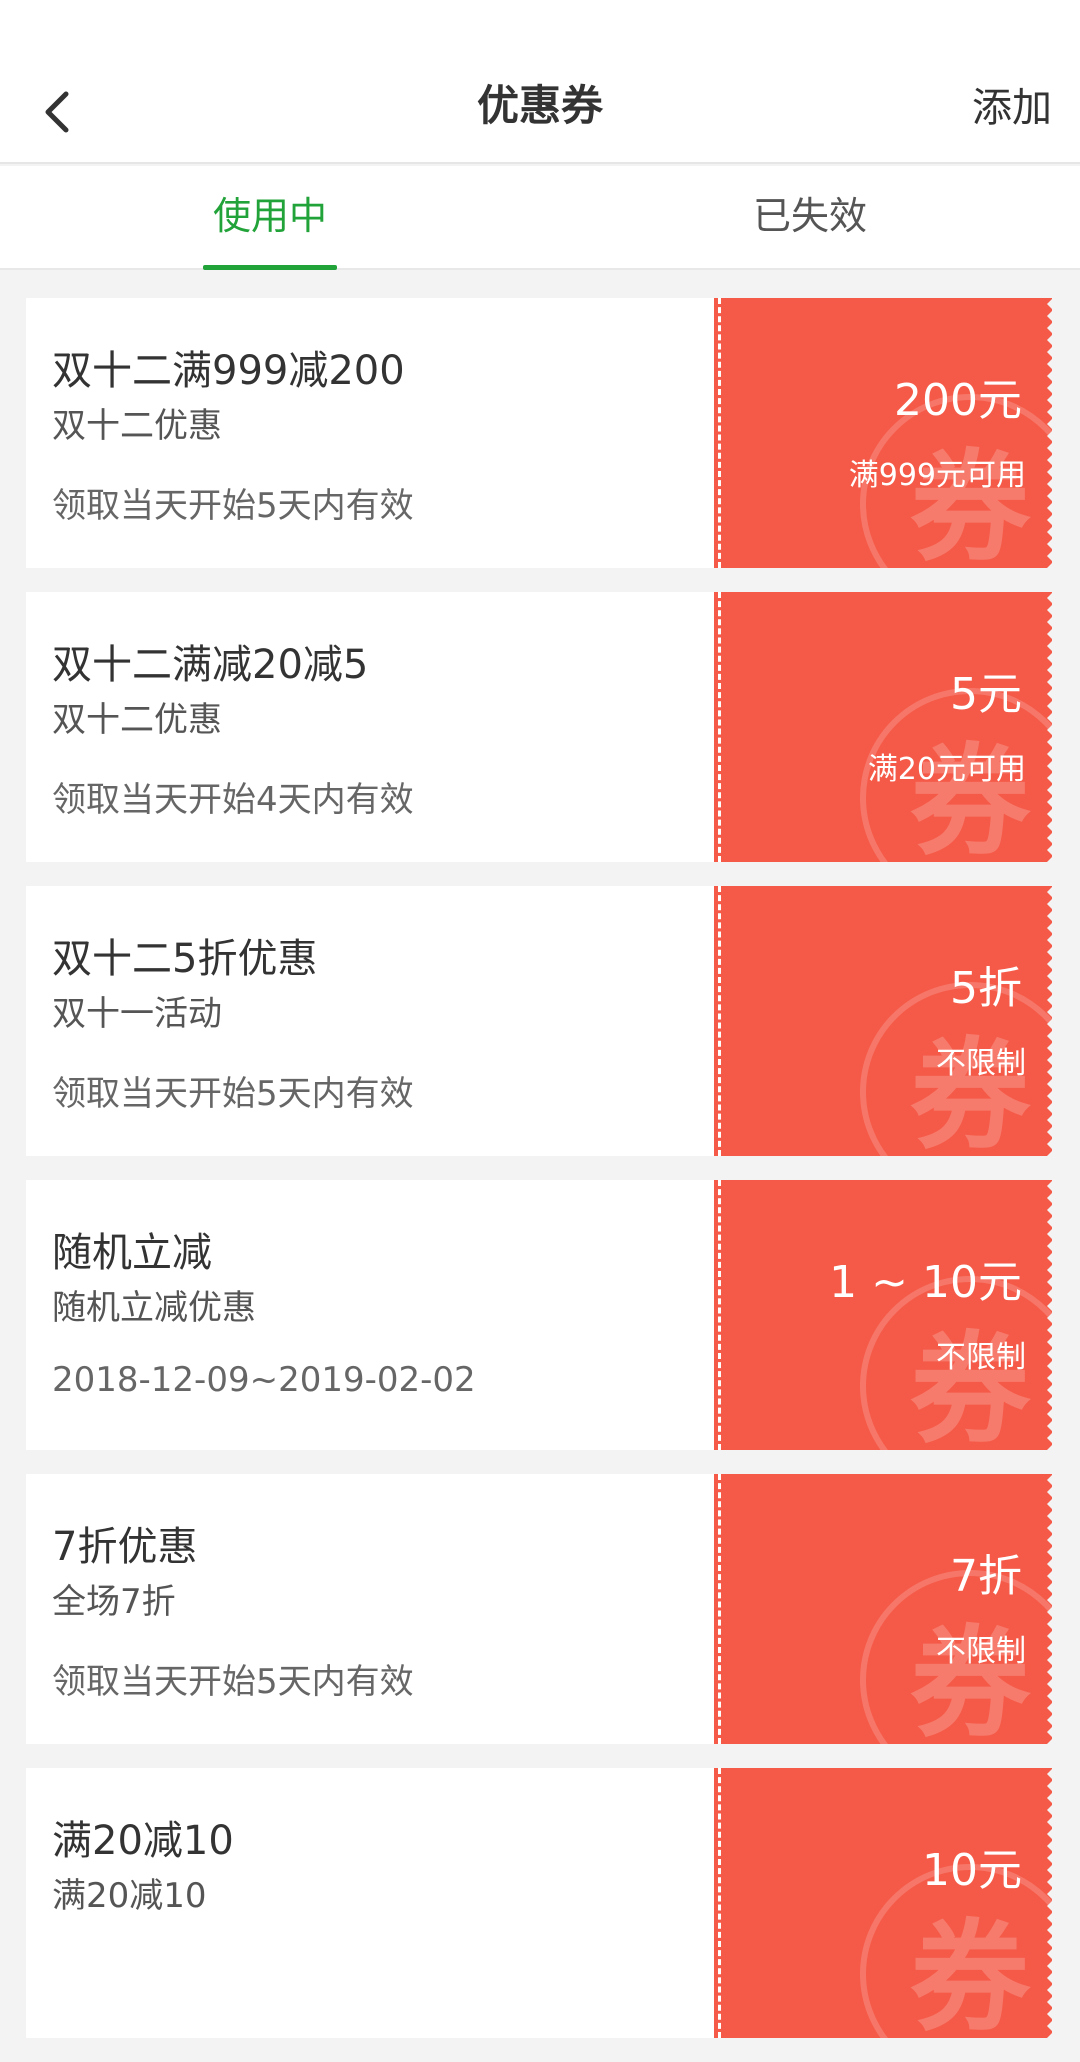  I want to click on coupon-validity: 领取当天开始4天内有效, so click(233, 800).